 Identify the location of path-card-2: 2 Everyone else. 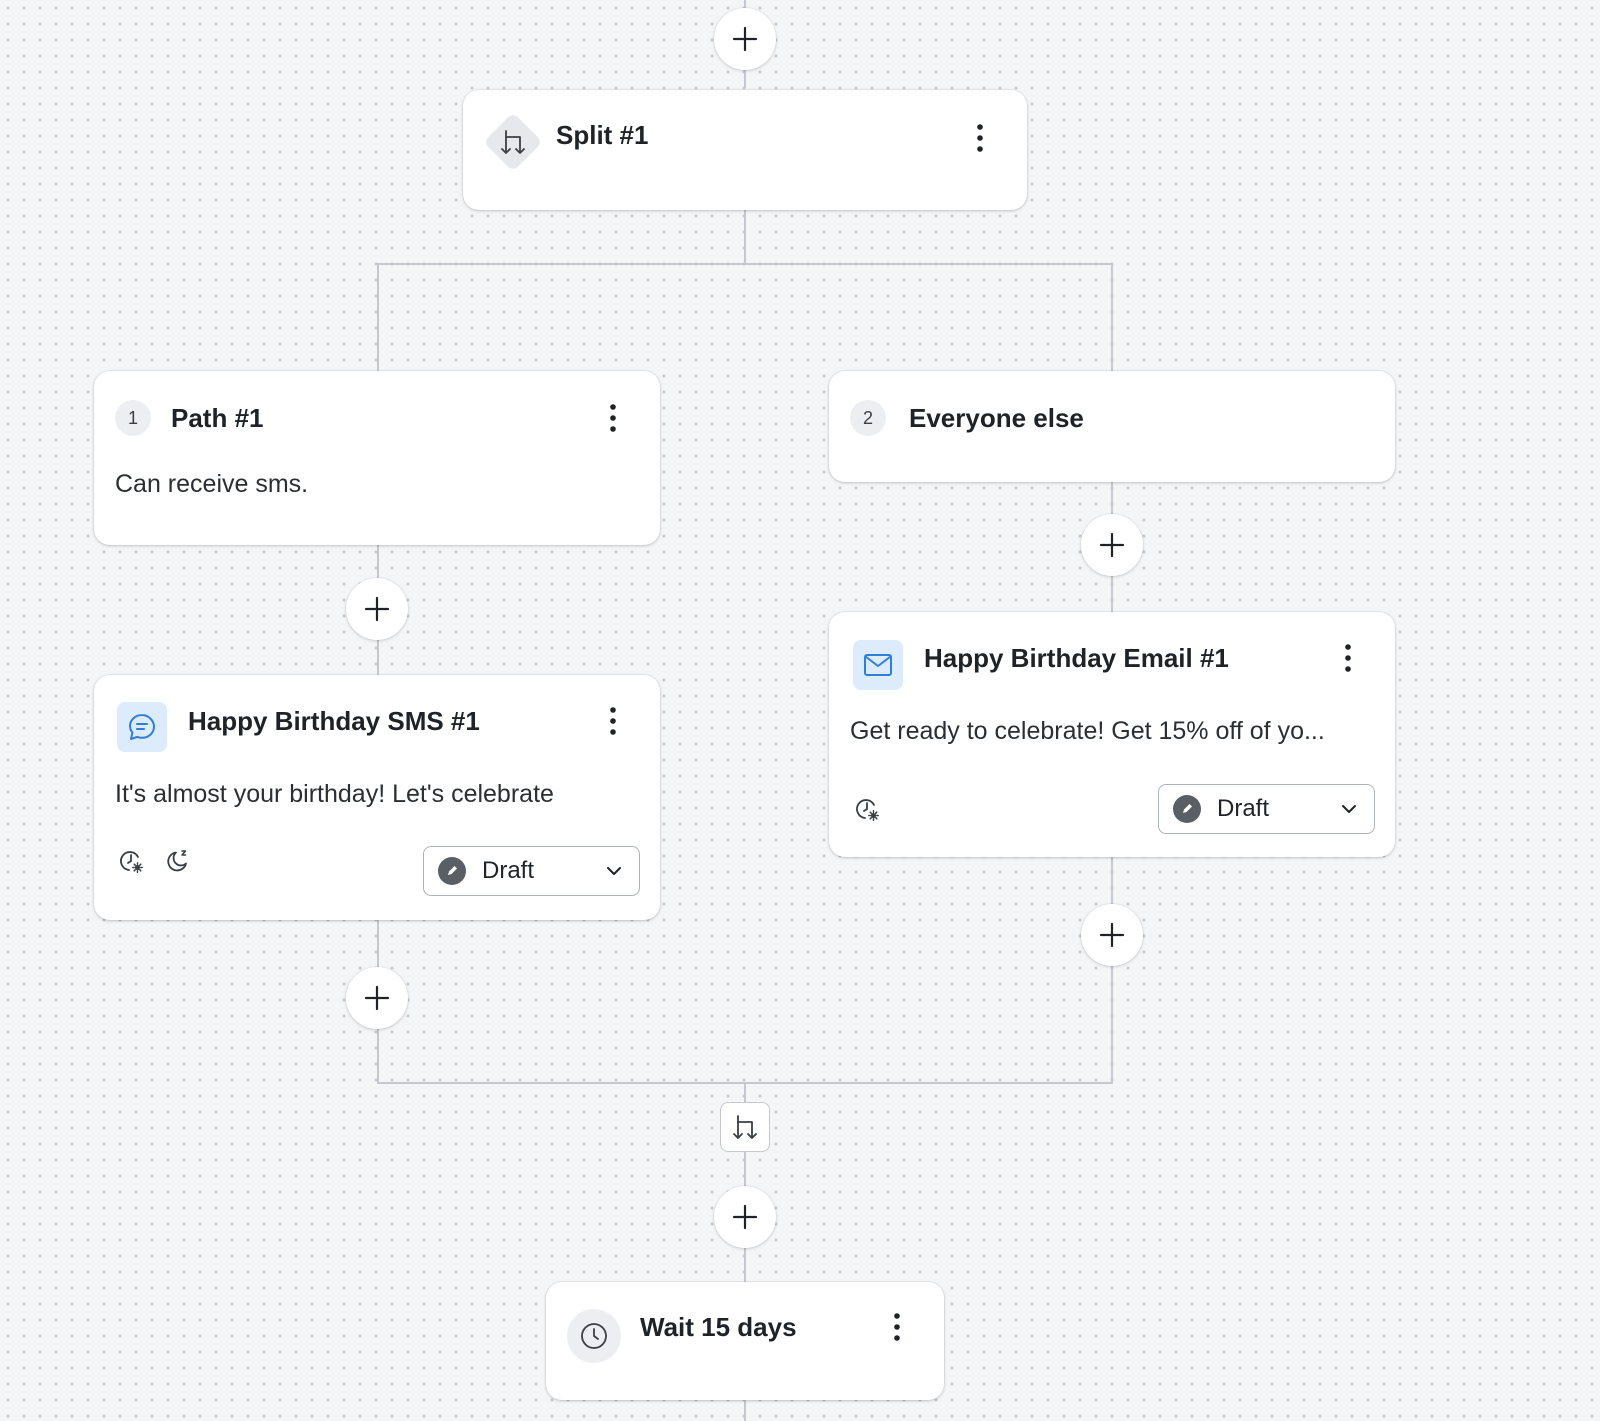
(1112, 426).